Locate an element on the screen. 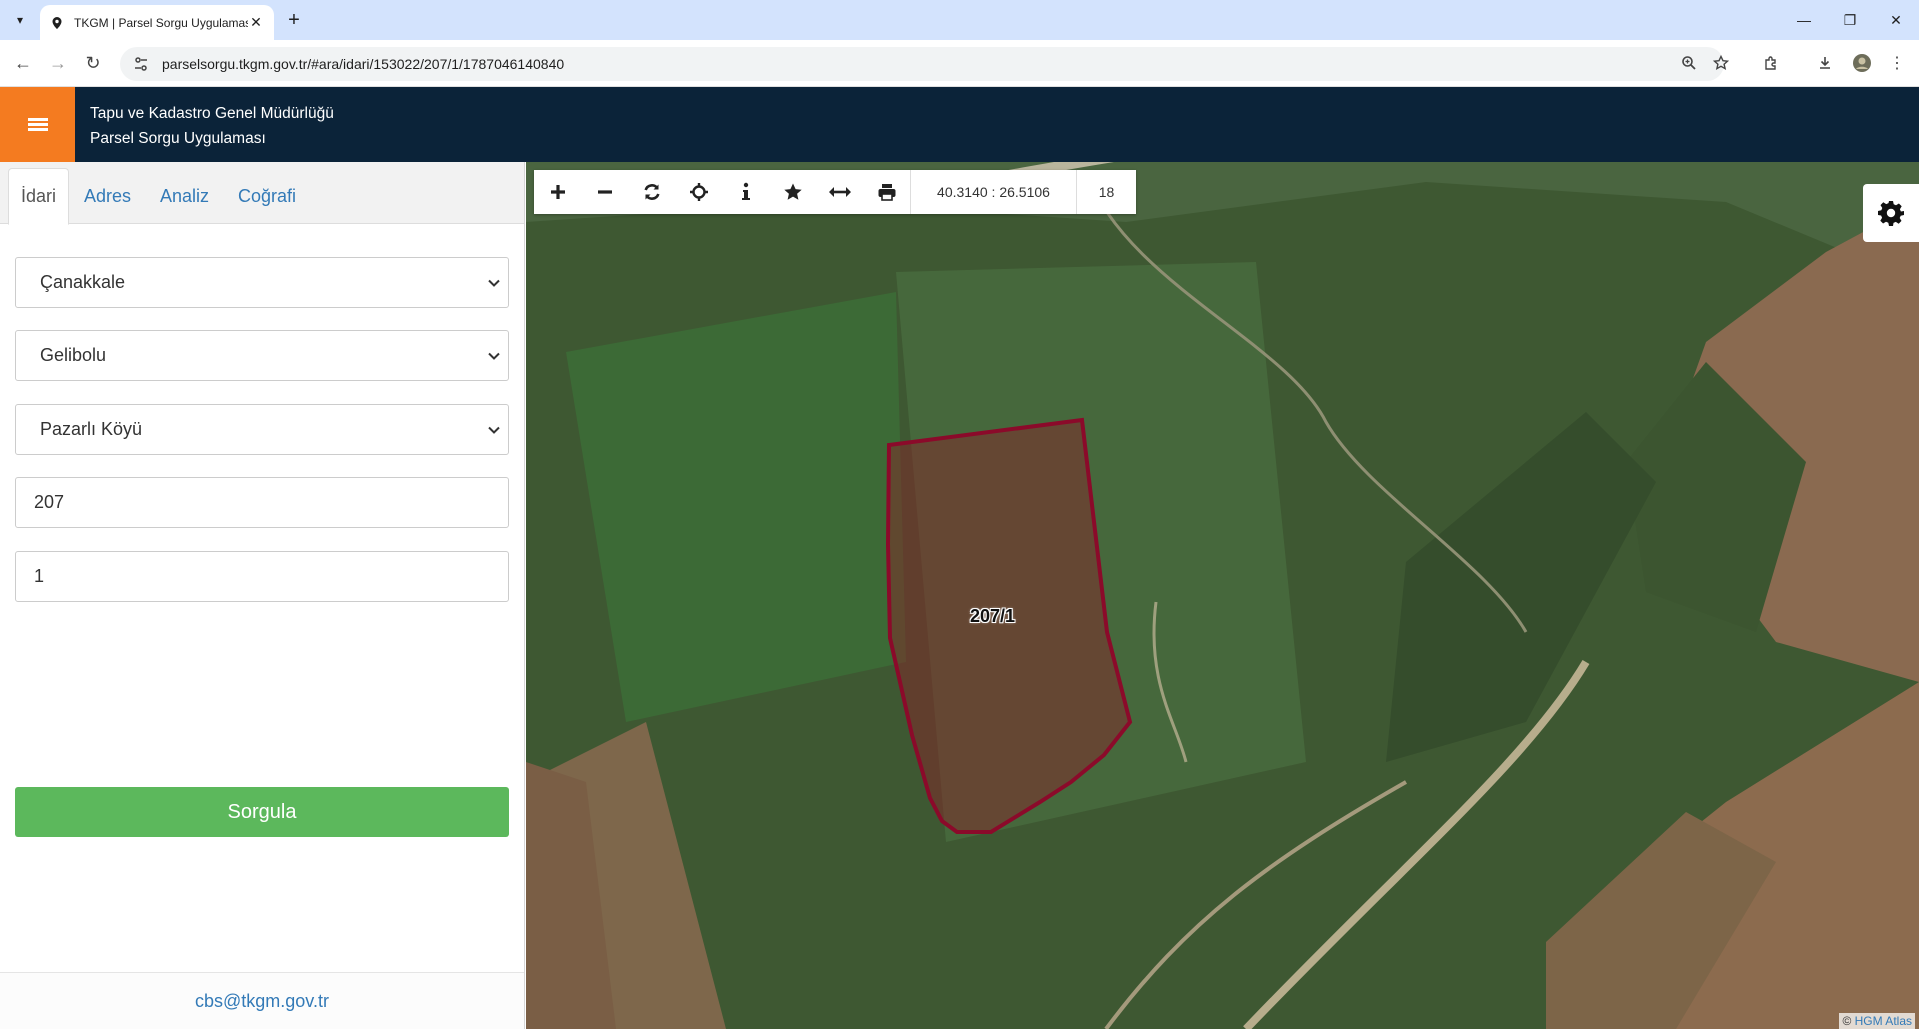 The image size is (1919, 1029). site-info-icon is located at coordinates (141, 64).